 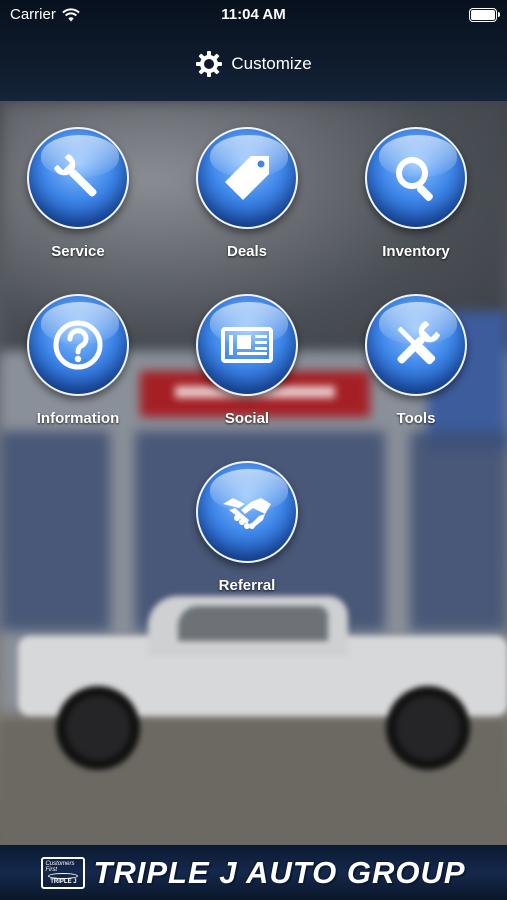 I want to click on menu-label: Service, so click(x=78, y=251).